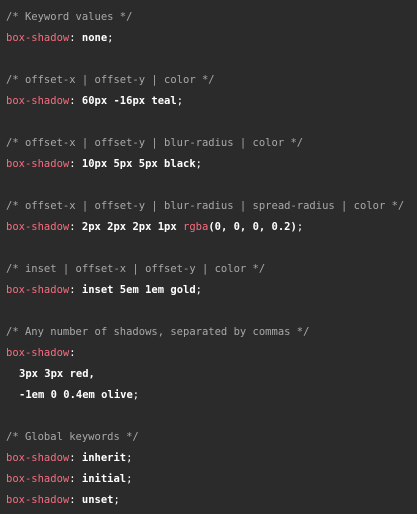  What do you see at coordinates (129, 101) in the screenshot?
I see `property-value: 60px -16px teal` at bounding box center [129, 101].